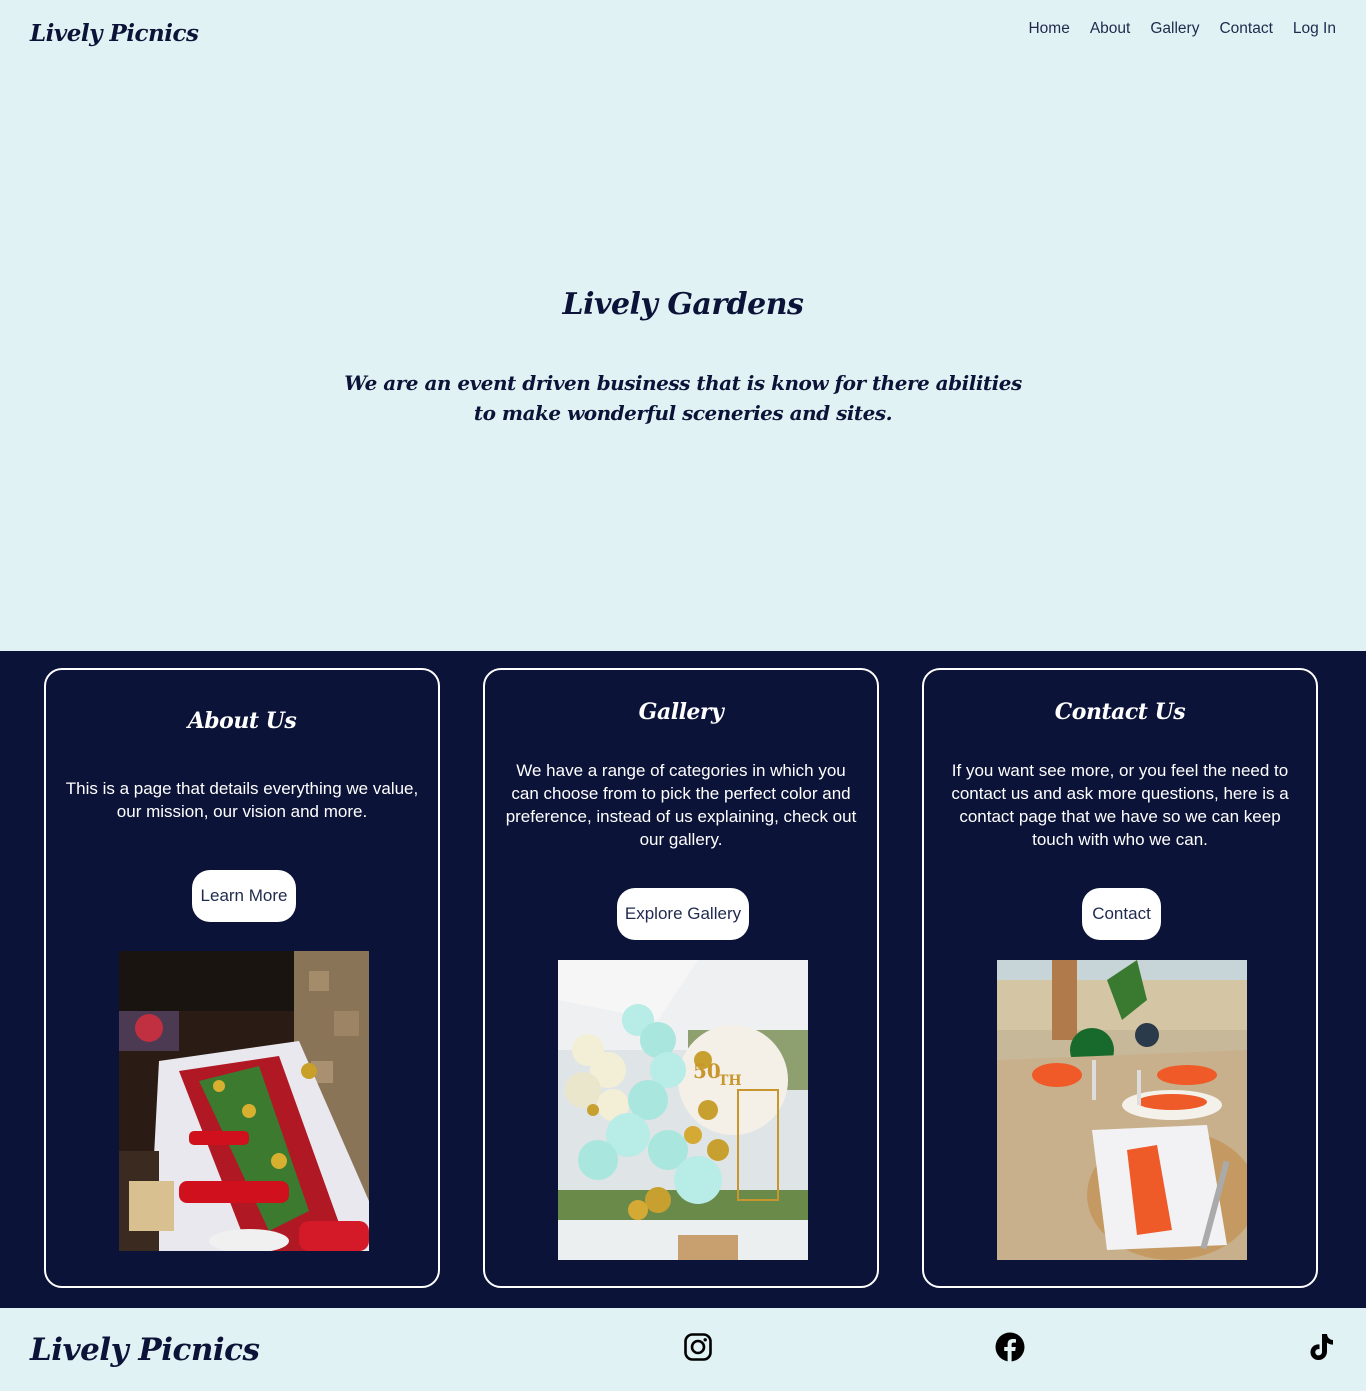  What do you see at coordinates (1048, 29) in the screenshot?
I see `nav-home: Home` at bounding box center [1048, 29].